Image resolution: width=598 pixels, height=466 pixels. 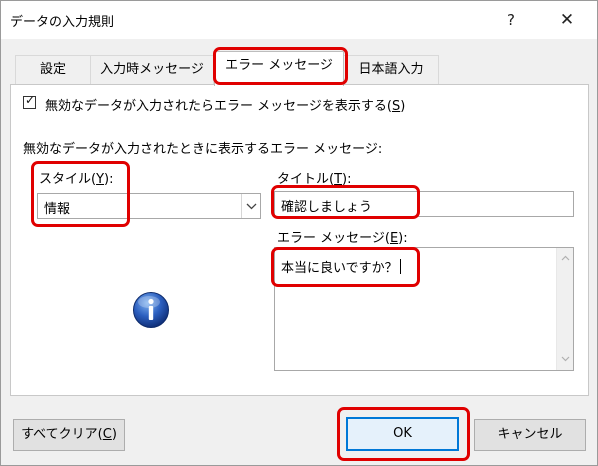 What do you see at coordinates (225, 104) in the screenshot?
I see `show-error-checkbox-label: 無効なデータが入力されたらエラー メッセージを表示する(S)` at bounding box center [225, 104].